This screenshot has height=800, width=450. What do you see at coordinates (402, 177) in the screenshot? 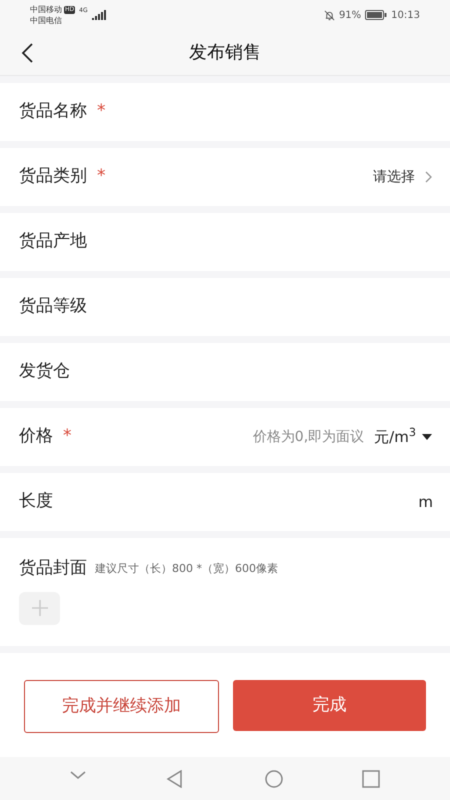
I see `category-select: 请选择` at bounding box center [402, 177].